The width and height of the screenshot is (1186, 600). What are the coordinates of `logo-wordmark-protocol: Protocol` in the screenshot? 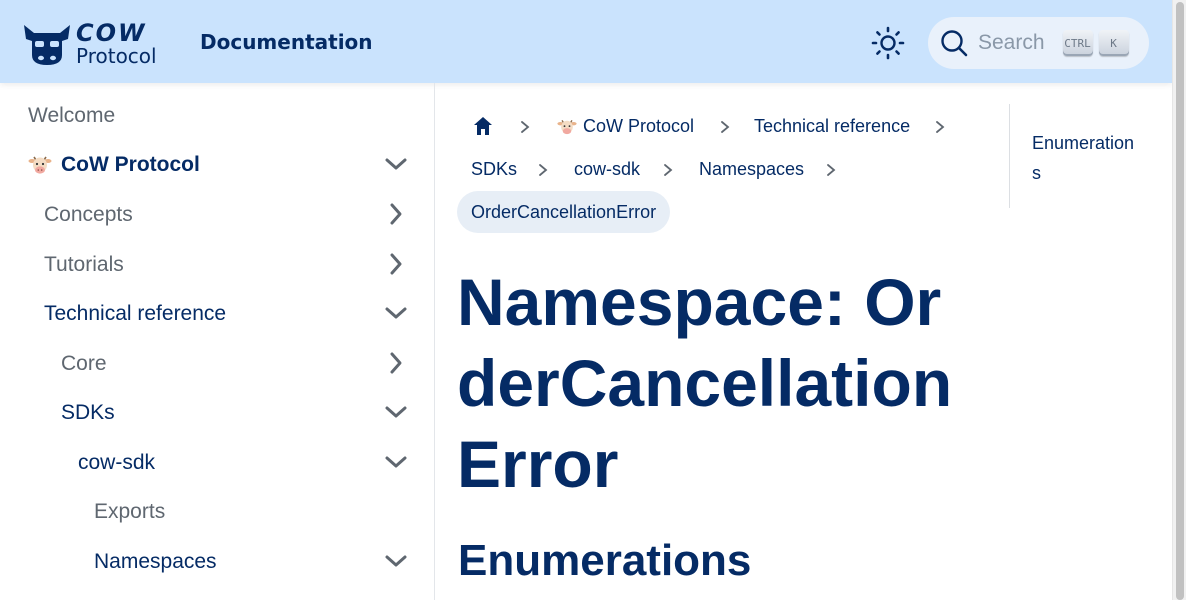 It's located at (116, 55).